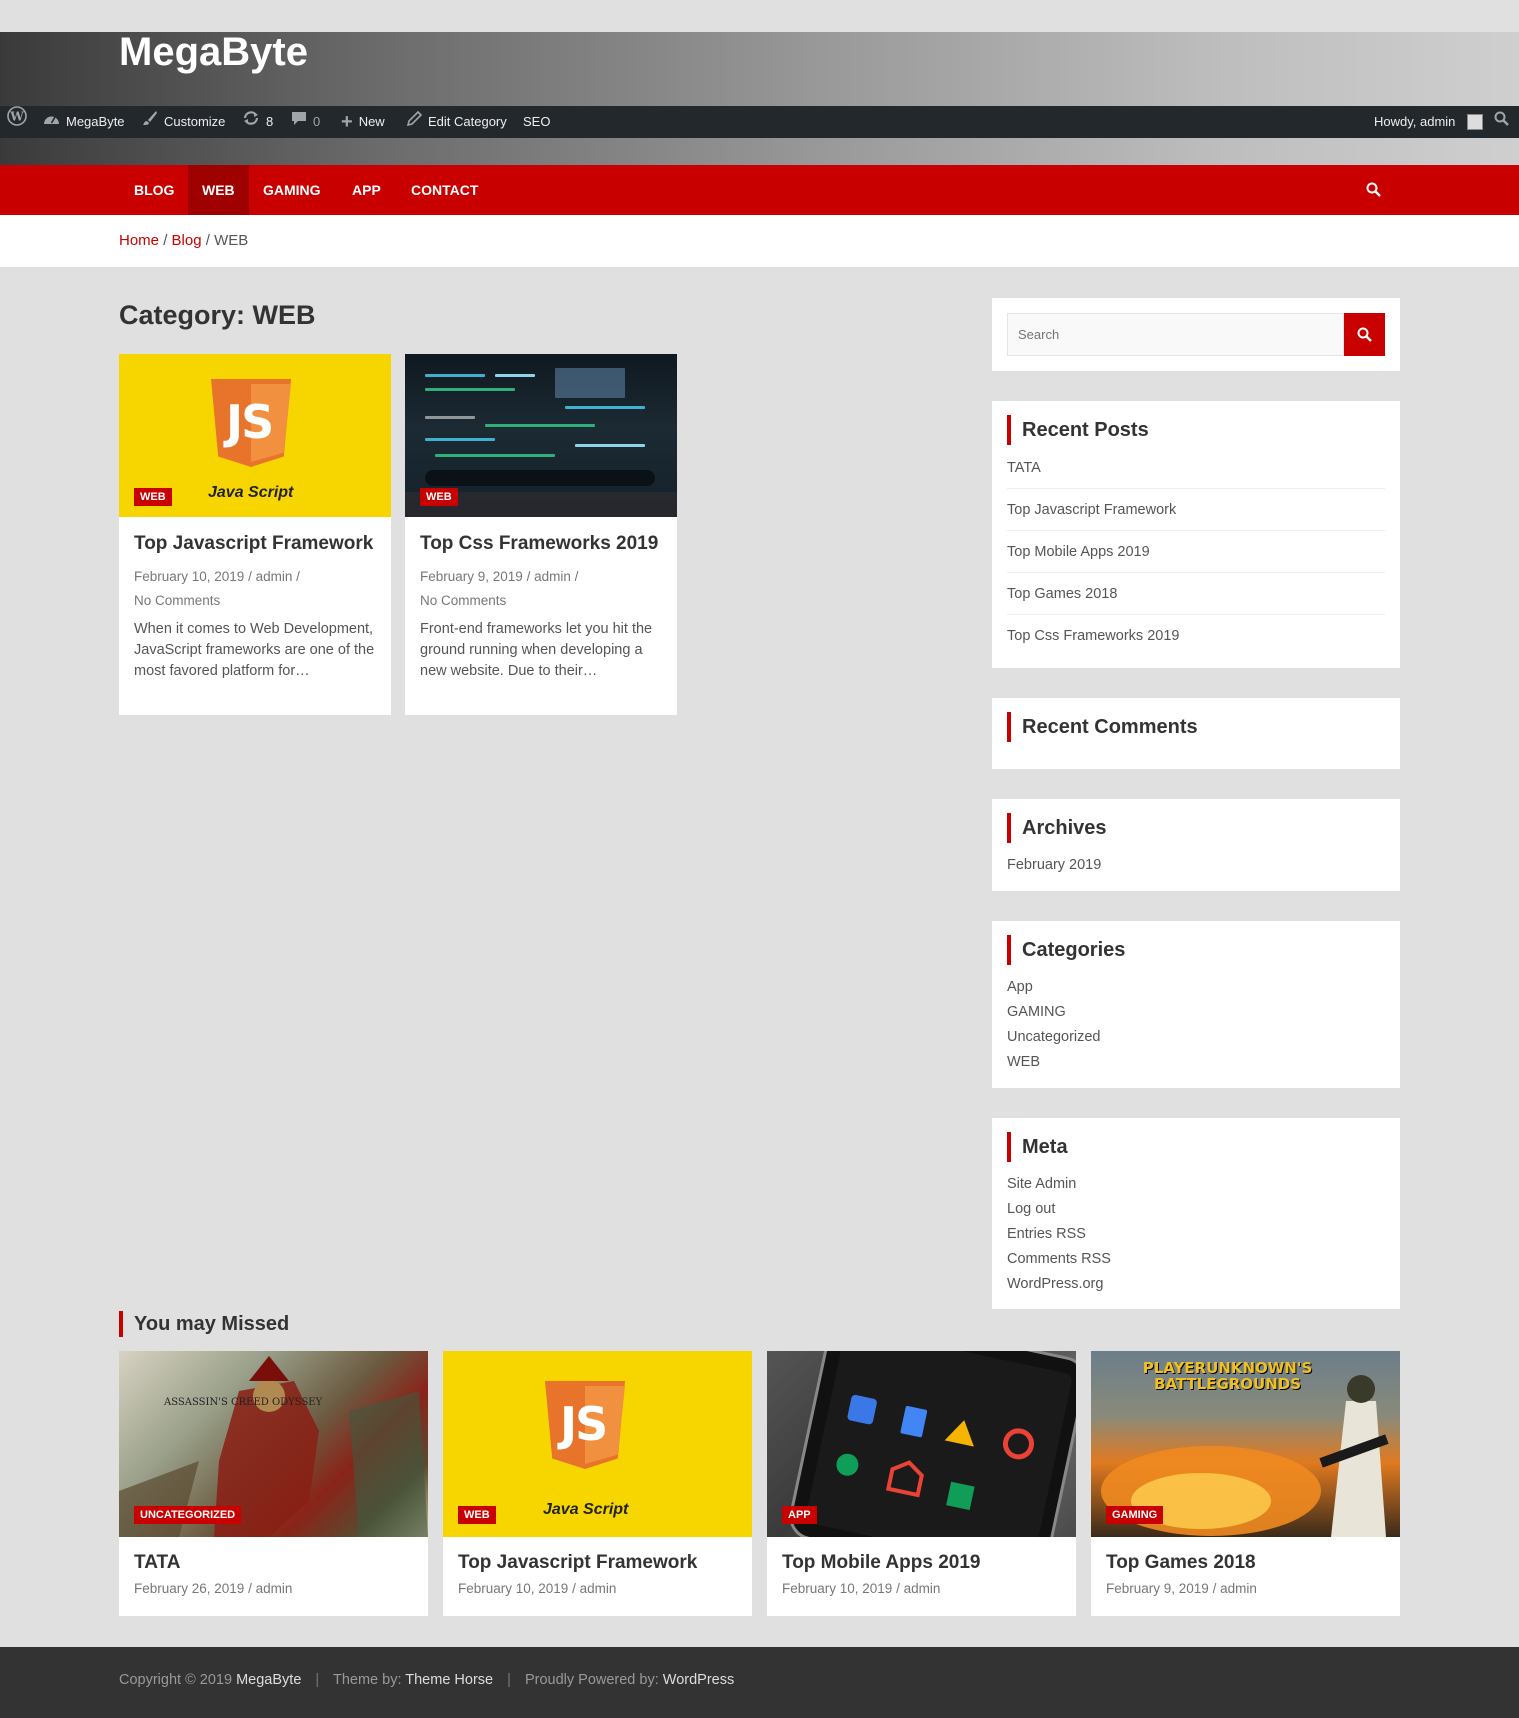  Describe the element at coordinates (1196, 594) in the screenshot. I see `recent-post-link: Top Games 2018` at that location.